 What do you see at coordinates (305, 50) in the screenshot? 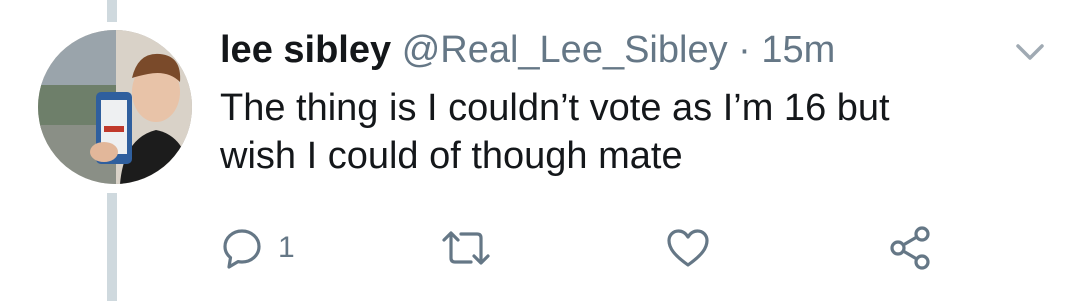
I see `display-name: lee sibley` at bounding box center [305, 50].